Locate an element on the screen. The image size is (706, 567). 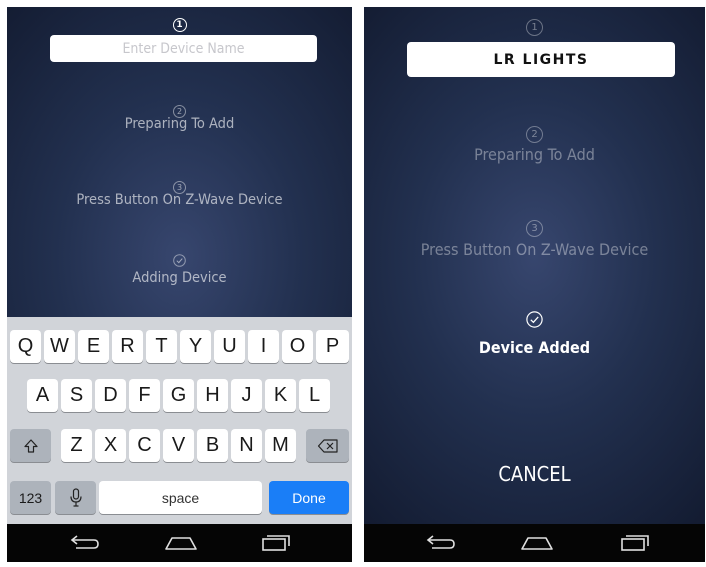
dictation-key is located at coordinates (75, 497).